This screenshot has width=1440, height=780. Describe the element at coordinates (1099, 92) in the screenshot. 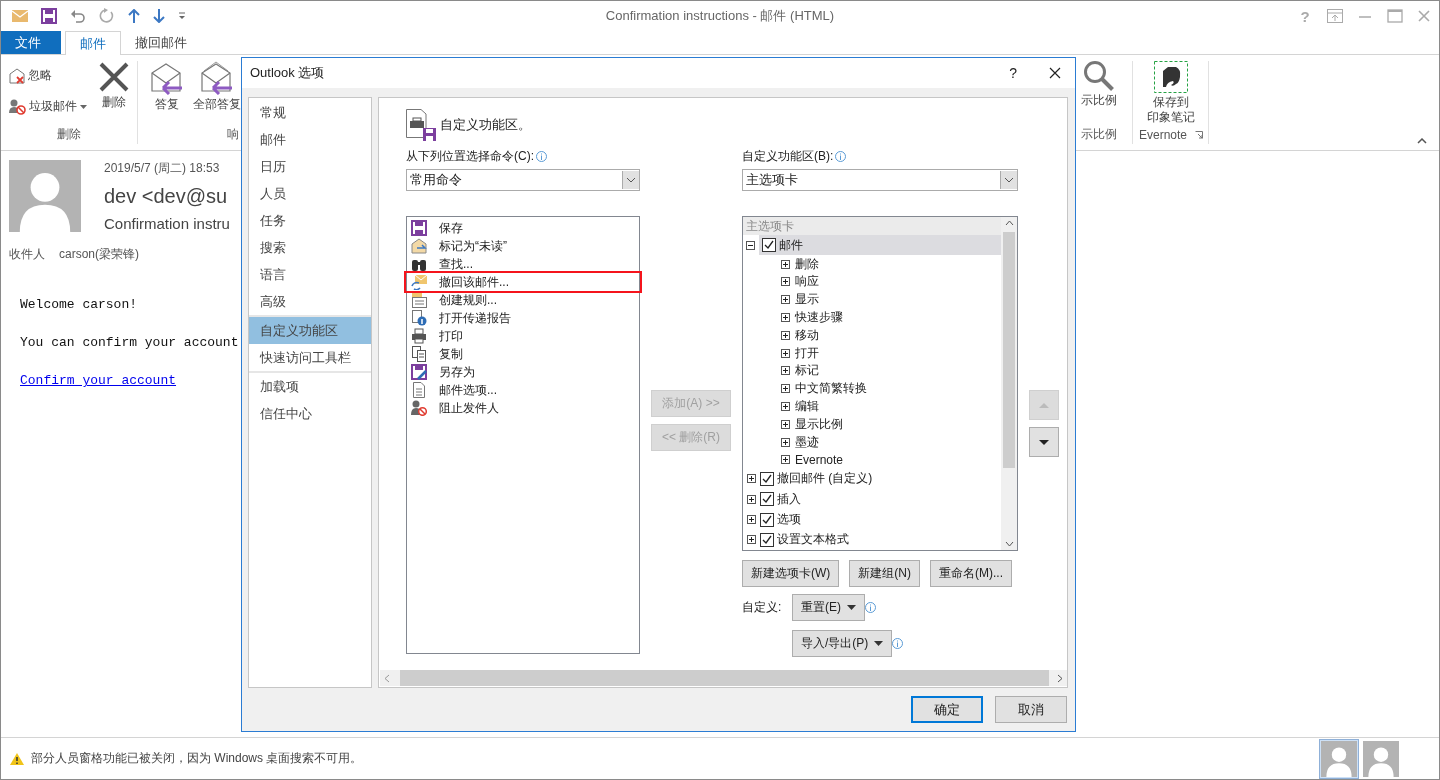

I see `ribbon-button: 示比例` at that location.